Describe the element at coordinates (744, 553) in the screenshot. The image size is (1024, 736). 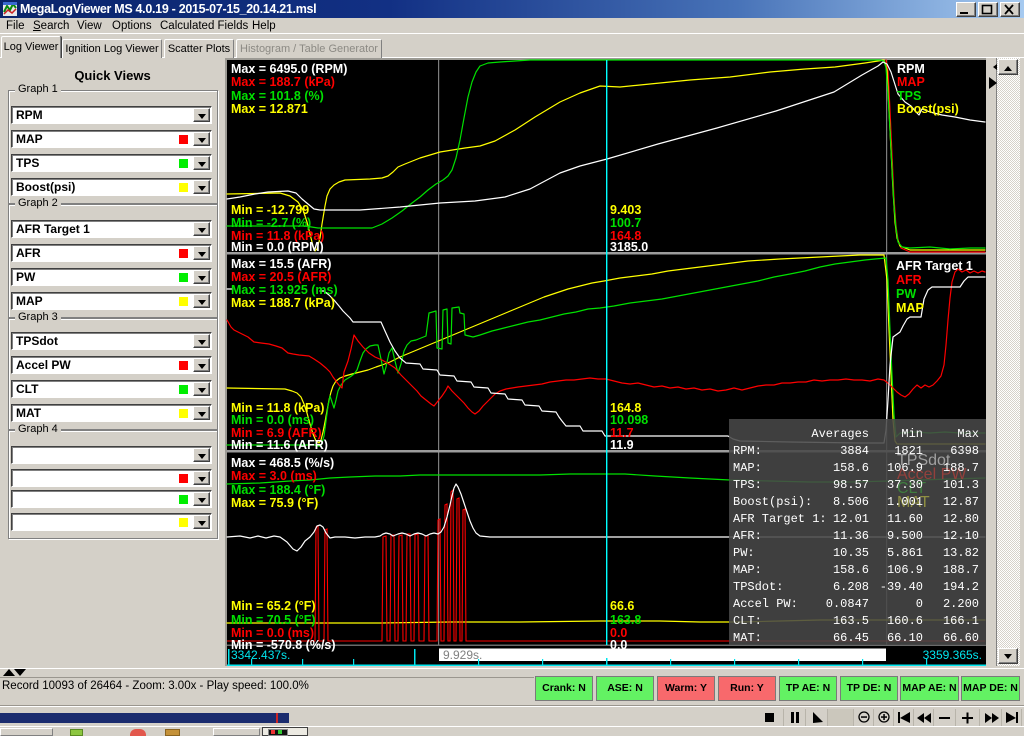
I see `svg-text: PW:` at that location.